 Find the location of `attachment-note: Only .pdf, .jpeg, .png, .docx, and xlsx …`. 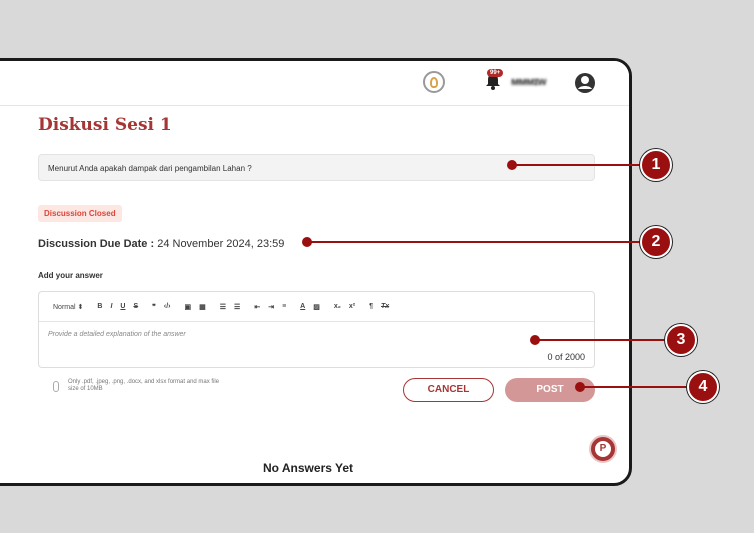

attachment-note: Only .pdf, .jpeg, .png, .docx, and xlsx … is located at coordinates (144, 385).